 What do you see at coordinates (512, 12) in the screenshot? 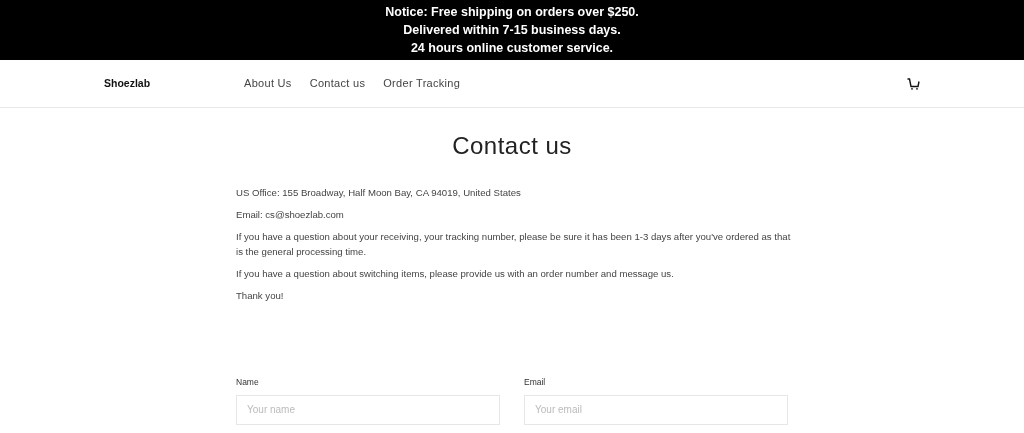
I see `notice-text: Notice: Free shipping on orders over $250.` at bounding box center [512, 12].